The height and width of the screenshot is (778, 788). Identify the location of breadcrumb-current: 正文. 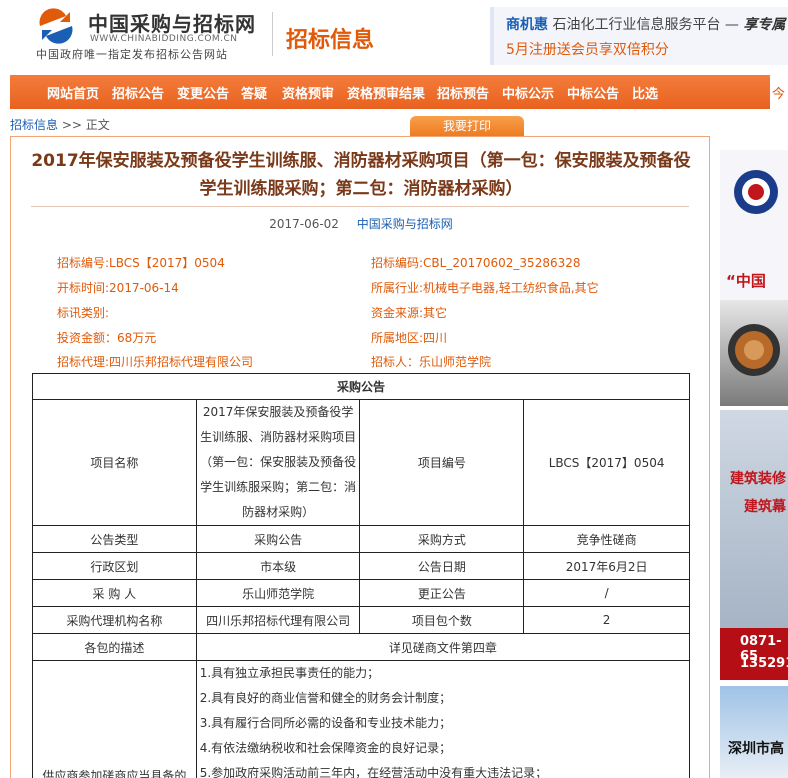
(97, 125).